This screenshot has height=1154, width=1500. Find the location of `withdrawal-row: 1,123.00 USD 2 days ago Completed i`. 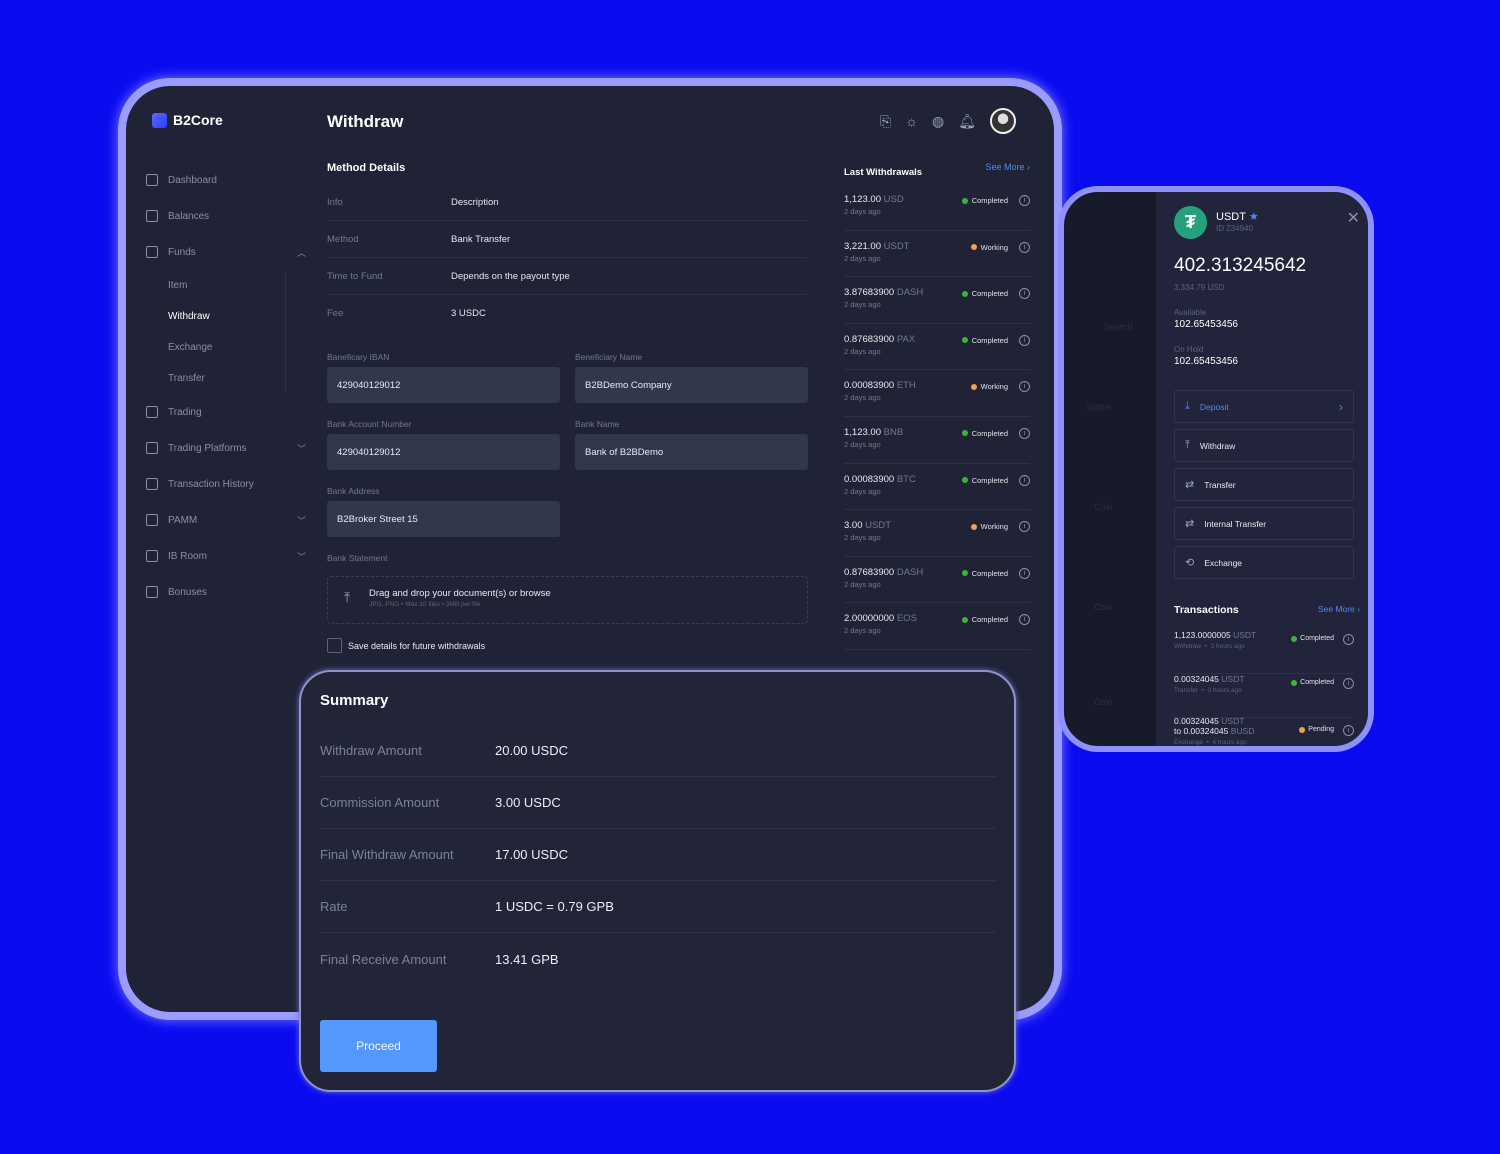

withdrawal-row: 1,123.00 USD 2 days ago Completed i is located at coordinates (937, 207).